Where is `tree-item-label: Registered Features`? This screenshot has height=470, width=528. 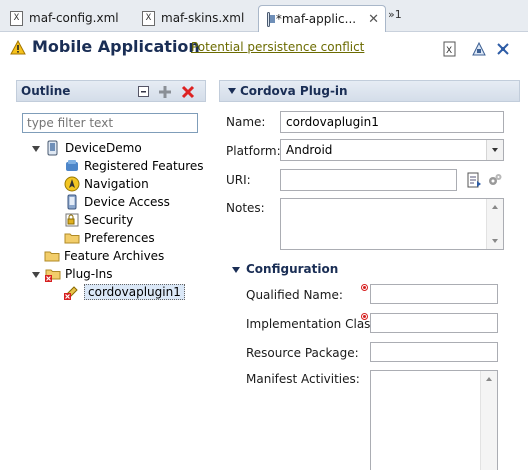
tree-item-label: Registered Features is located at coordinates (144, 166).